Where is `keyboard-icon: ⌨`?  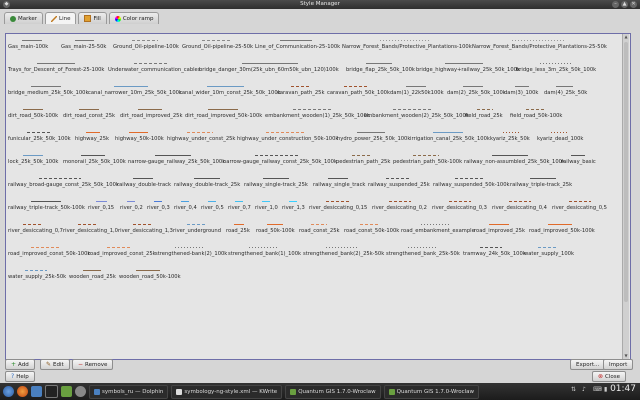 keyboard-icon: ⌨ is located at coordinates (597, 390).